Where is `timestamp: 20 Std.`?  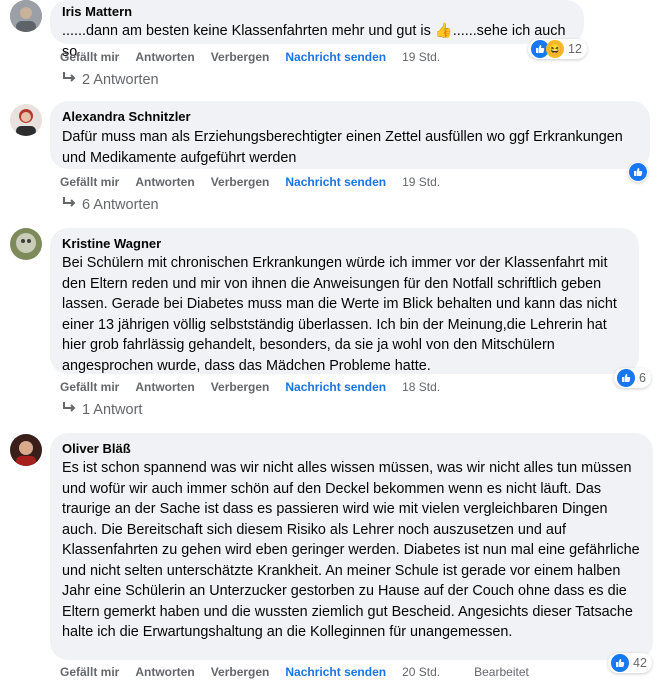
timestamp: 20 Std. is located at coordinates (421, 672).